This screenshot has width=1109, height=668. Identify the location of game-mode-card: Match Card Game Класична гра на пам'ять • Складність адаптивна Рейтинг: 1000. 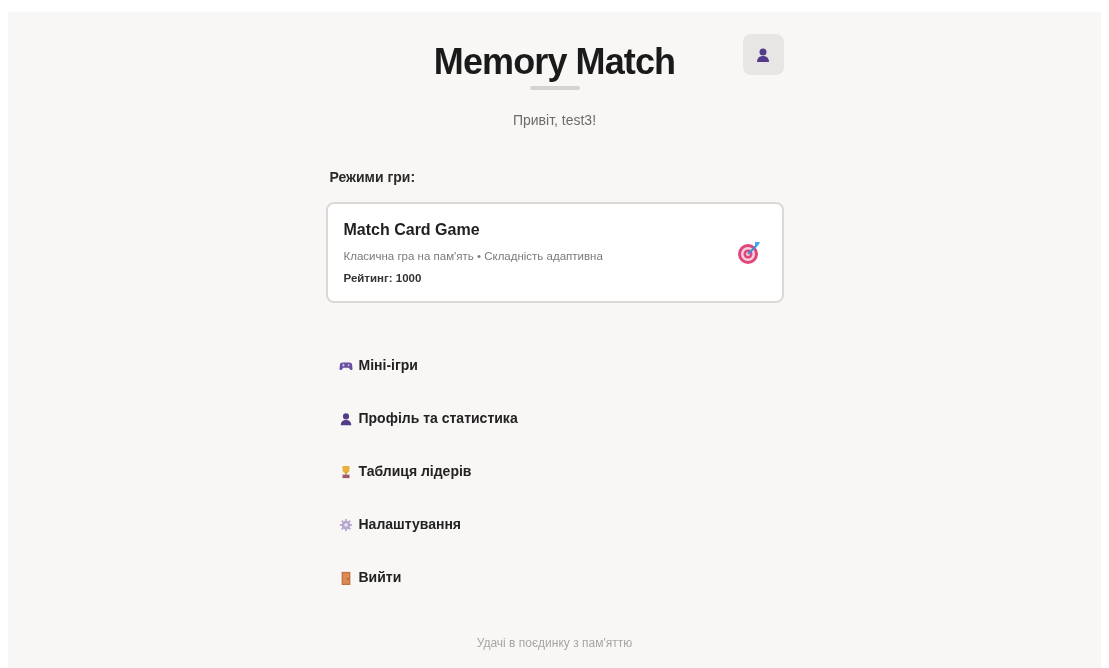
(554, 252).